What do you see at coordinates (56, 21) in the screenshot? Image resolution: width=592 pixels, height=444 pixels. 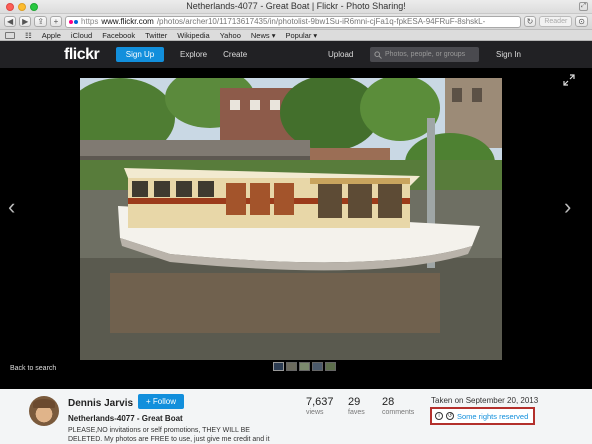 I see `add-tab-icon: +` at bounding box center [56, 21].